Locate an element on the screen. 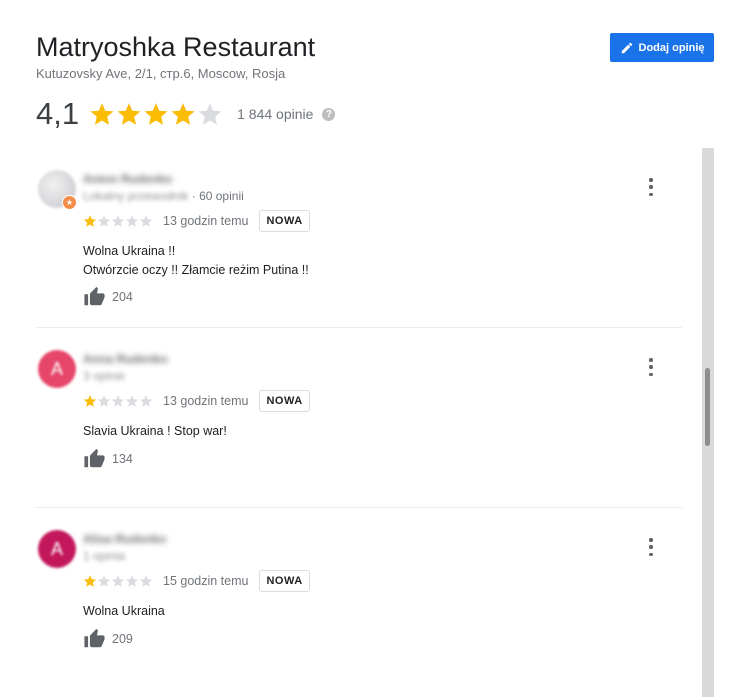  review-text: Wolna Ukraina is located at coordinates (124, 611).